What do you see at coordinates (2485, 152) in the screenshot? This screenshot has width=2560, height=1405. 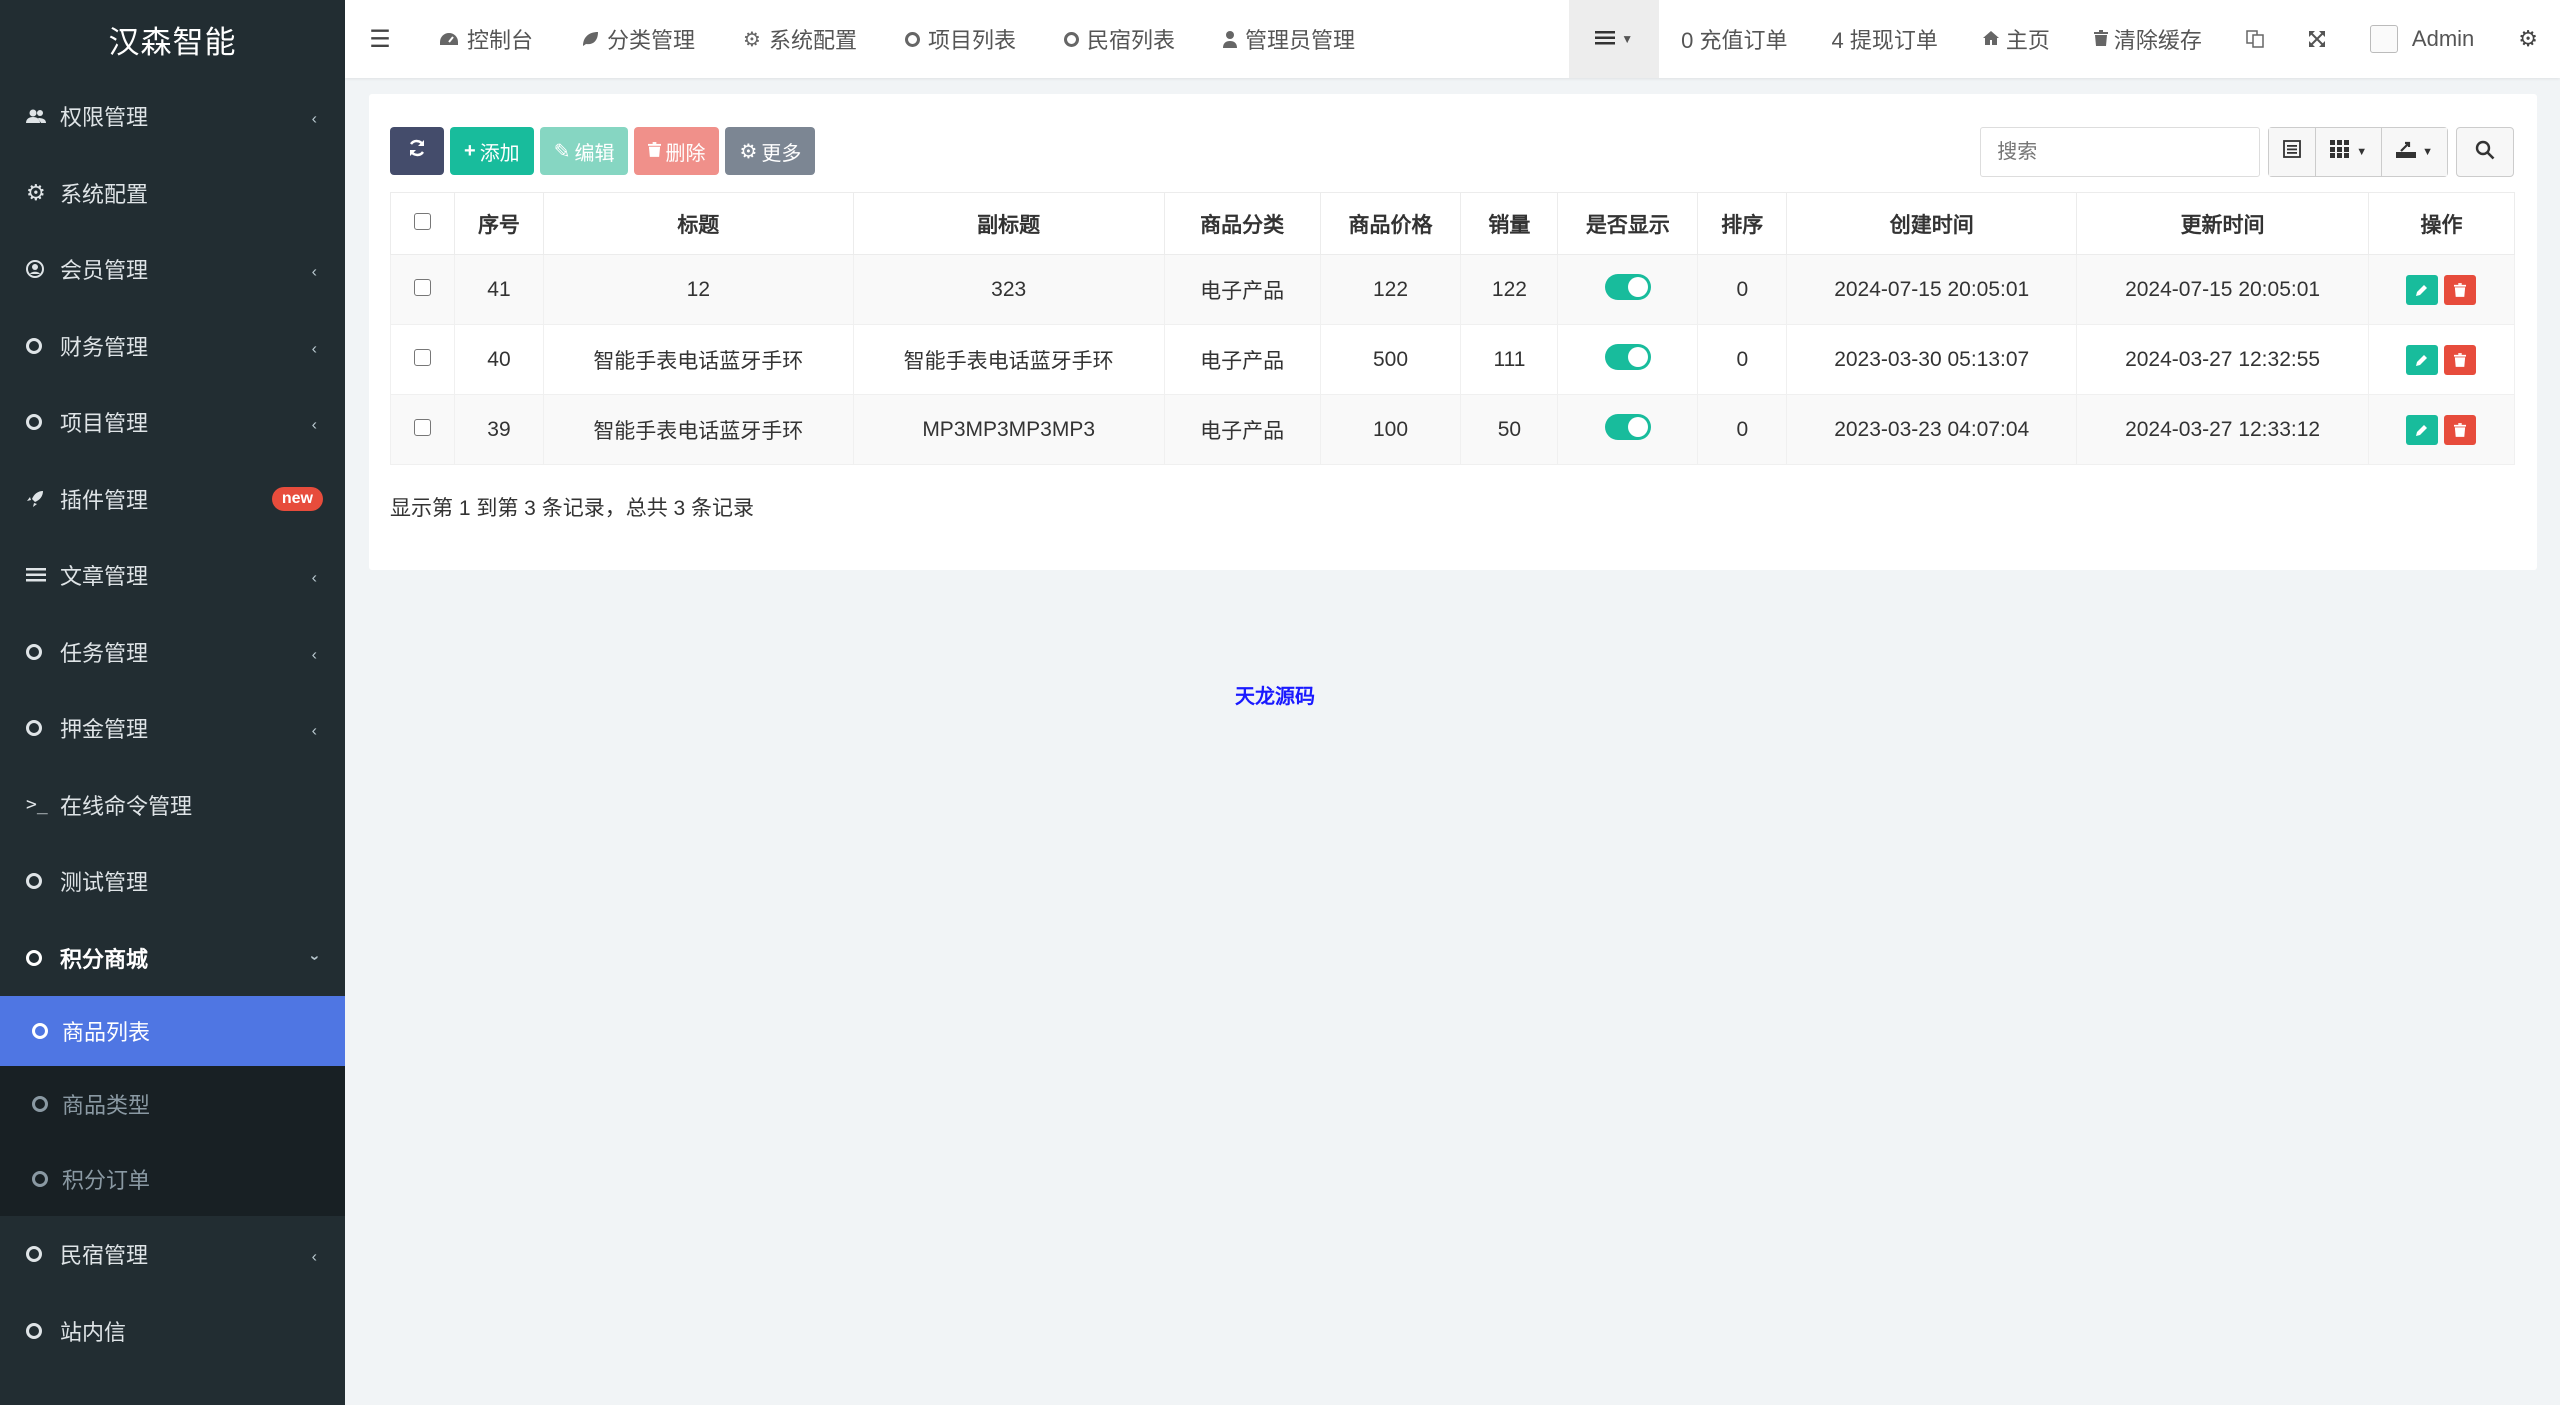 I see `search-button` at bounding box center [2485, 152].